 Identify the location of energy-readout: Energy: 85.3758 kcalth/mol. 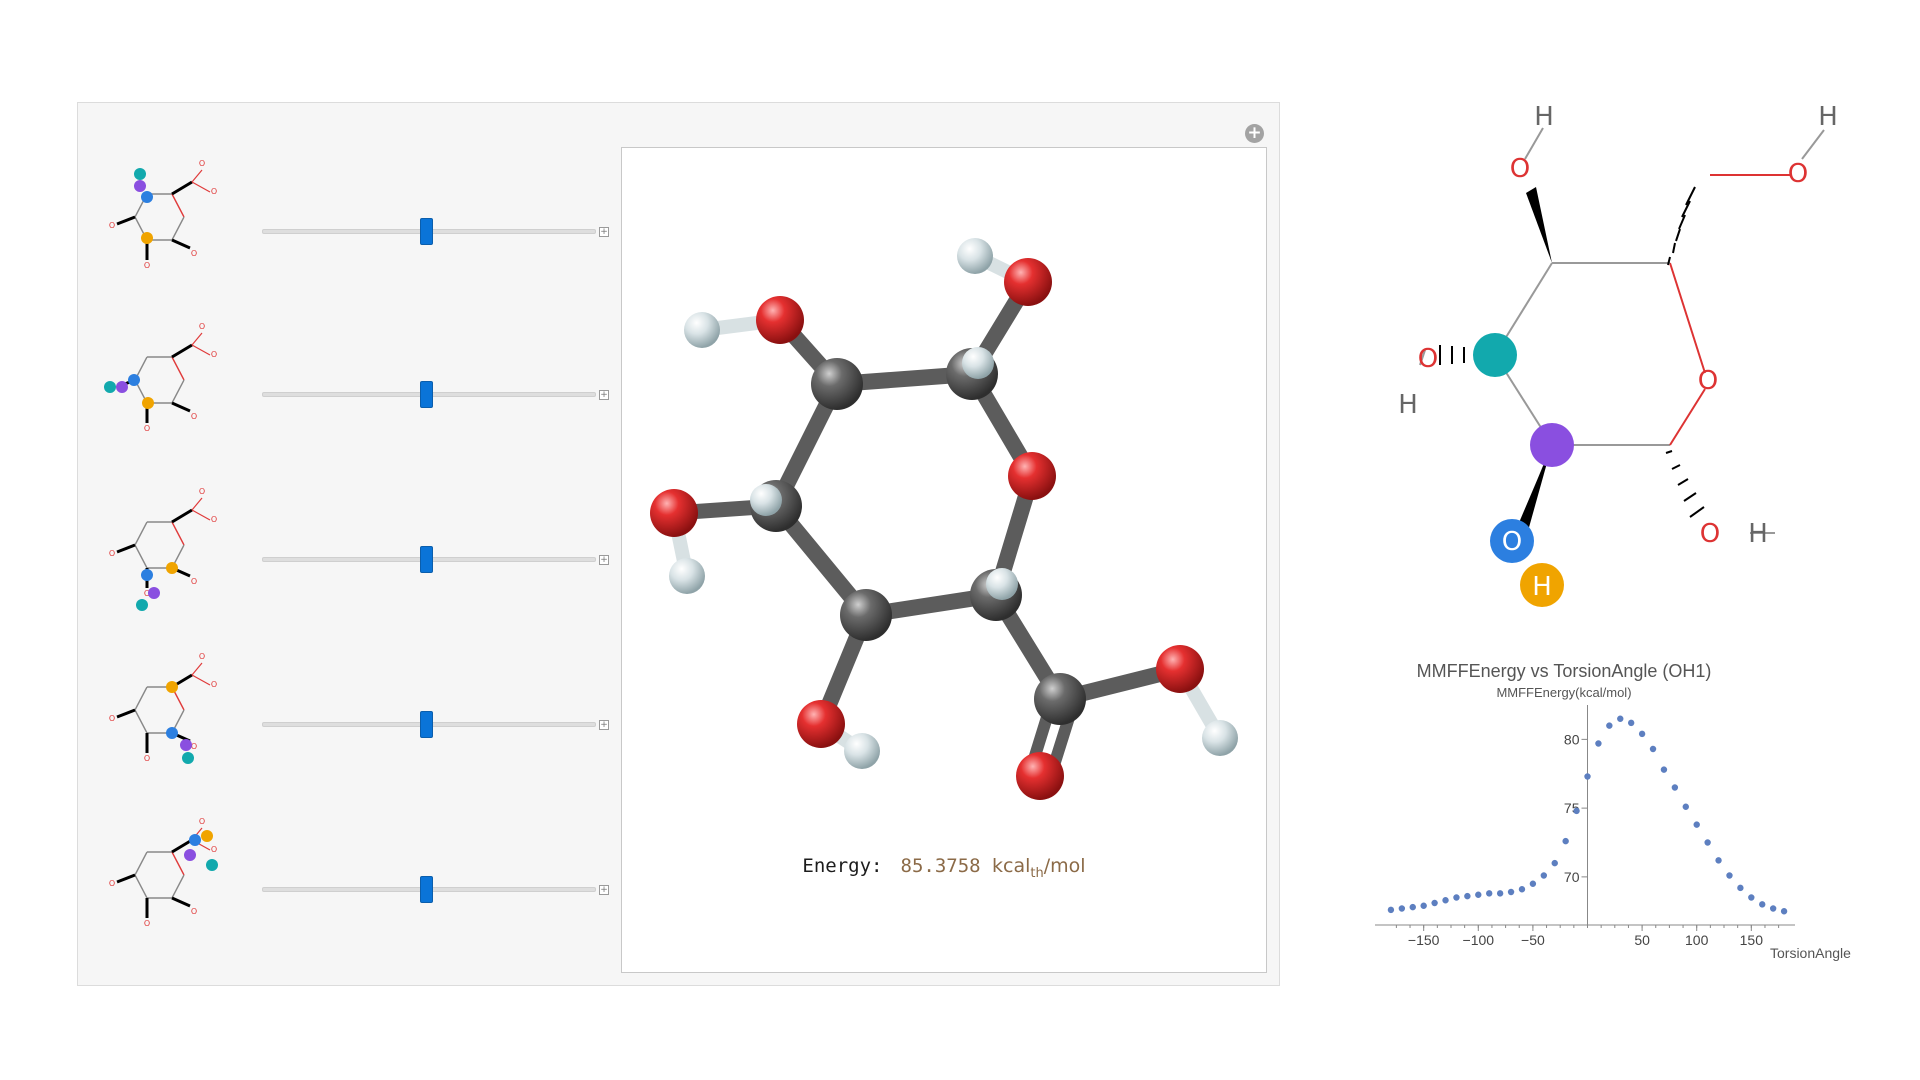
(944, 868).